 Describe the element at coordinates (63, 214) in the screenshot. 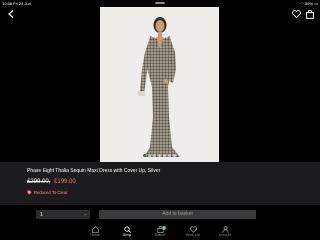

I see `quantity-select: 1 ⌄` at that location.